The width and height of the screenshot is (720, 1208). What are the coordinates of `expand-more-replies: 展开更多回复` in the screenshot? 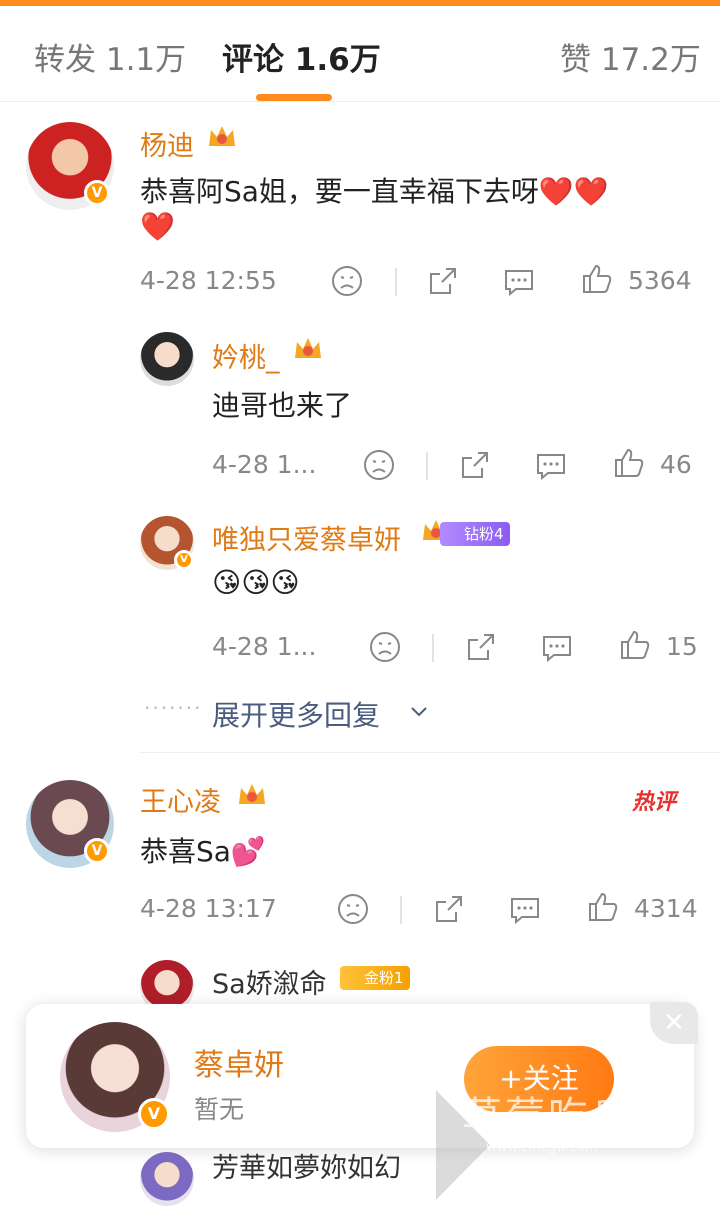 It's located at (296, 714).